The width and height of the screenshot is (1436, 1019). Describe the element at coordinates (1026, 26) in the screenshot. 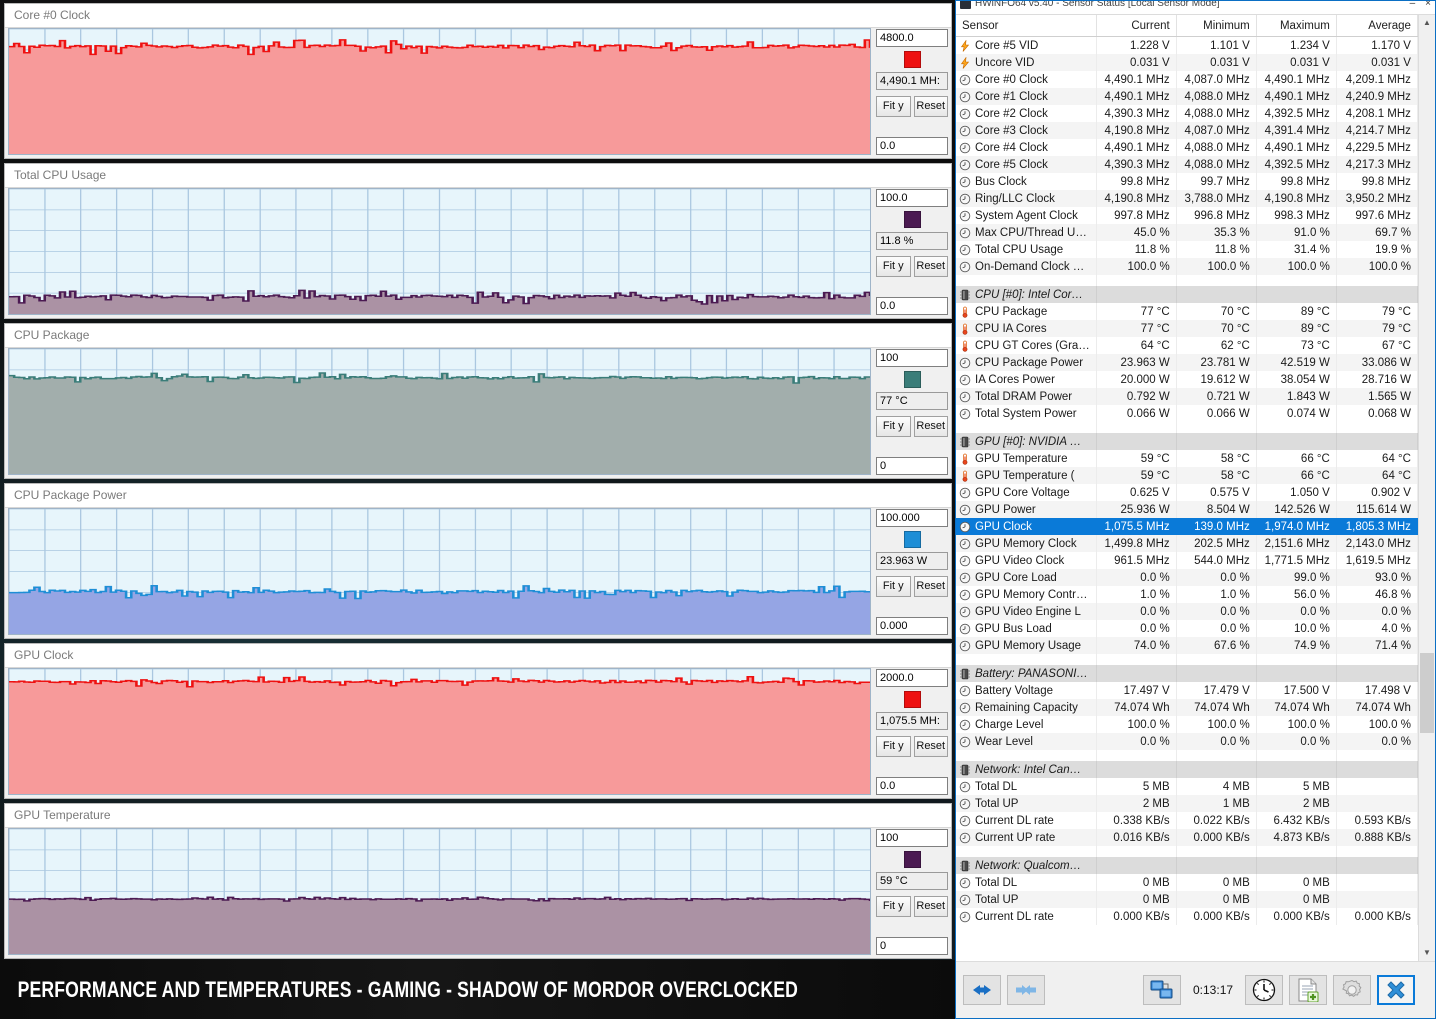

I see `column-header-sensor: Sensor` at that location.